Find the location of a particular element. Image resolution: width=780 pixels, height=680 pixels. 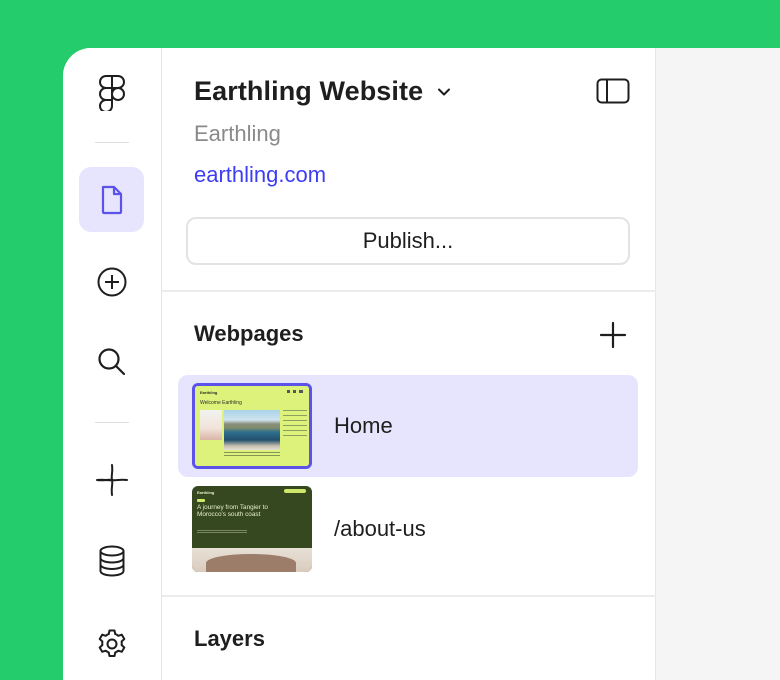

insert-button is located at coordinates (111, 281).